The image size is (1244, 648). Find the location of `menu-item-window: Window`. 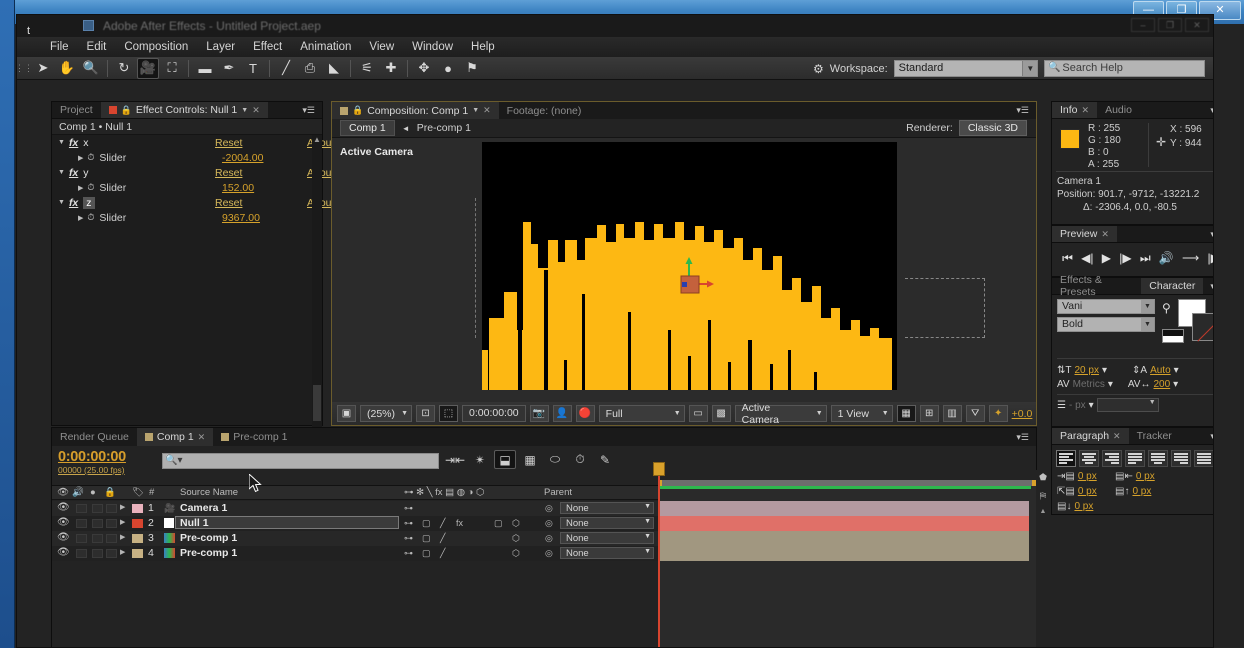

menu-item-window: Window is located at coordinates (432, 47).